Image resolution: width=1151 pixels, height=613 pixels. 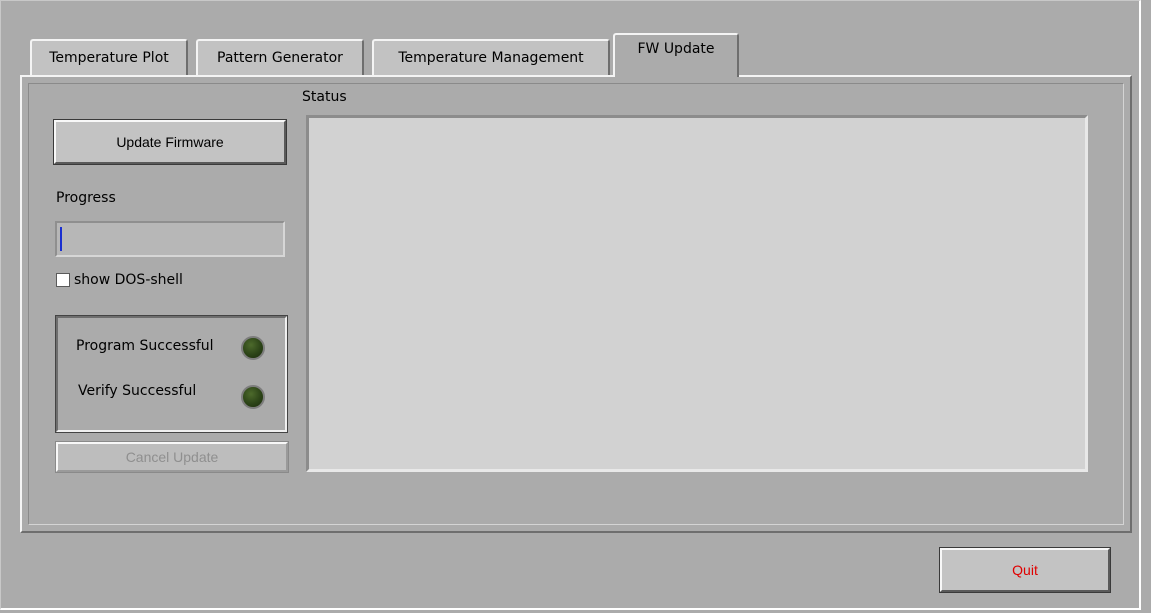 I want to click on verify-successful-label: Verify Successful, so click(x=137, y=391).